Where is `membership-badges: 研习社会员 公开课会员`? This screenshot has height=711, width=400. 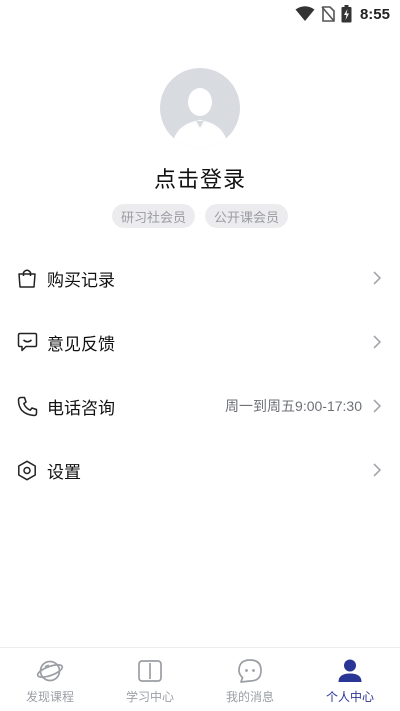 membership-badges: 研习社会员 公开课会员 is located at coordinates (200, 216).